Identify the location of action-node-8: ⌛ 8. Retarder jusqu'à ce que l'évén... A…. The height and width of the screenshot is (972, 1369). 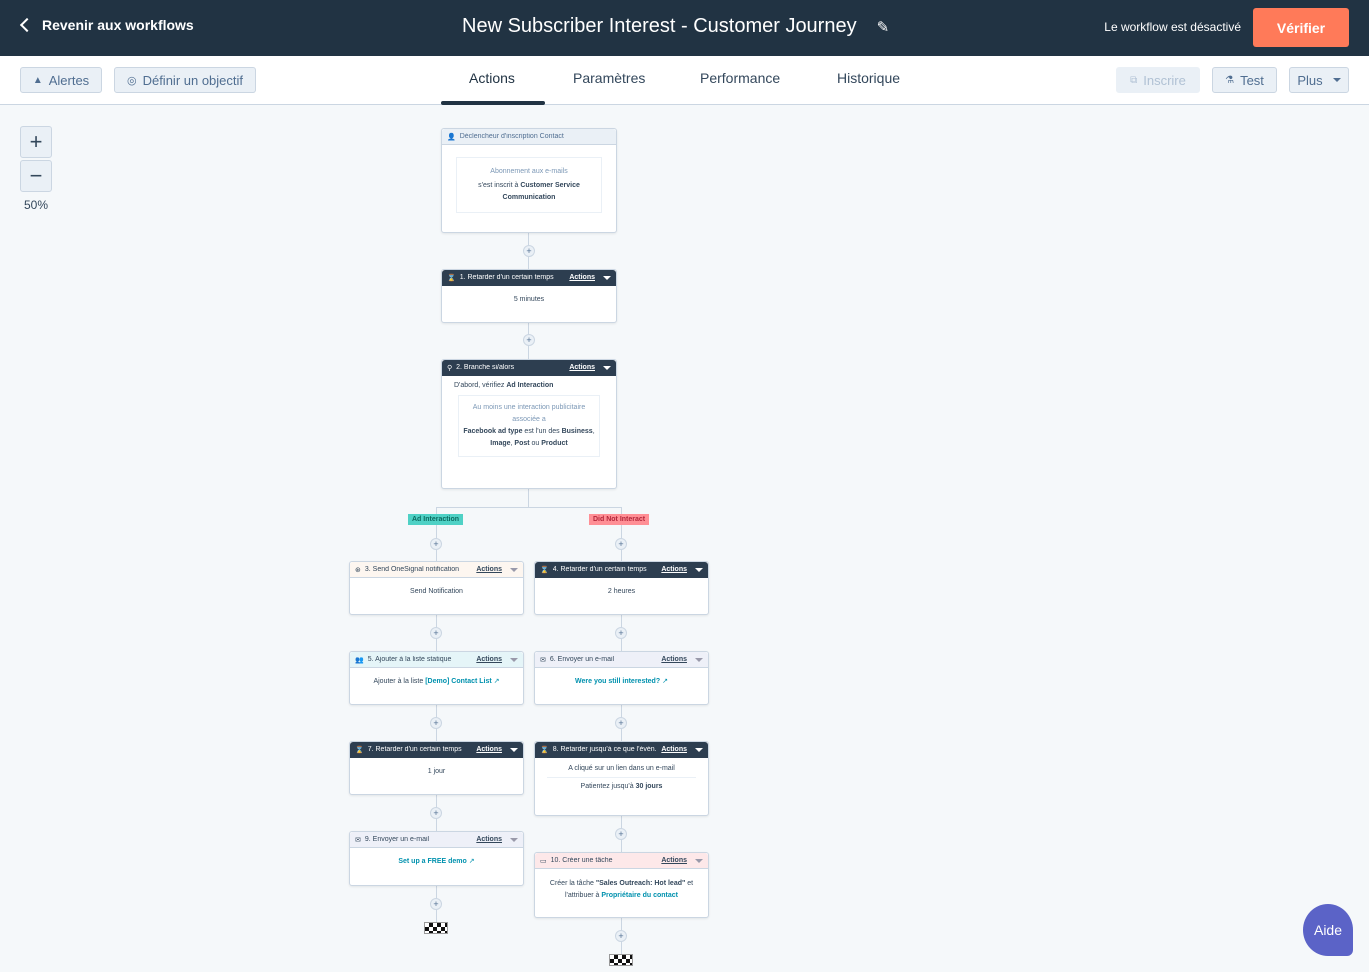
(621, 778).